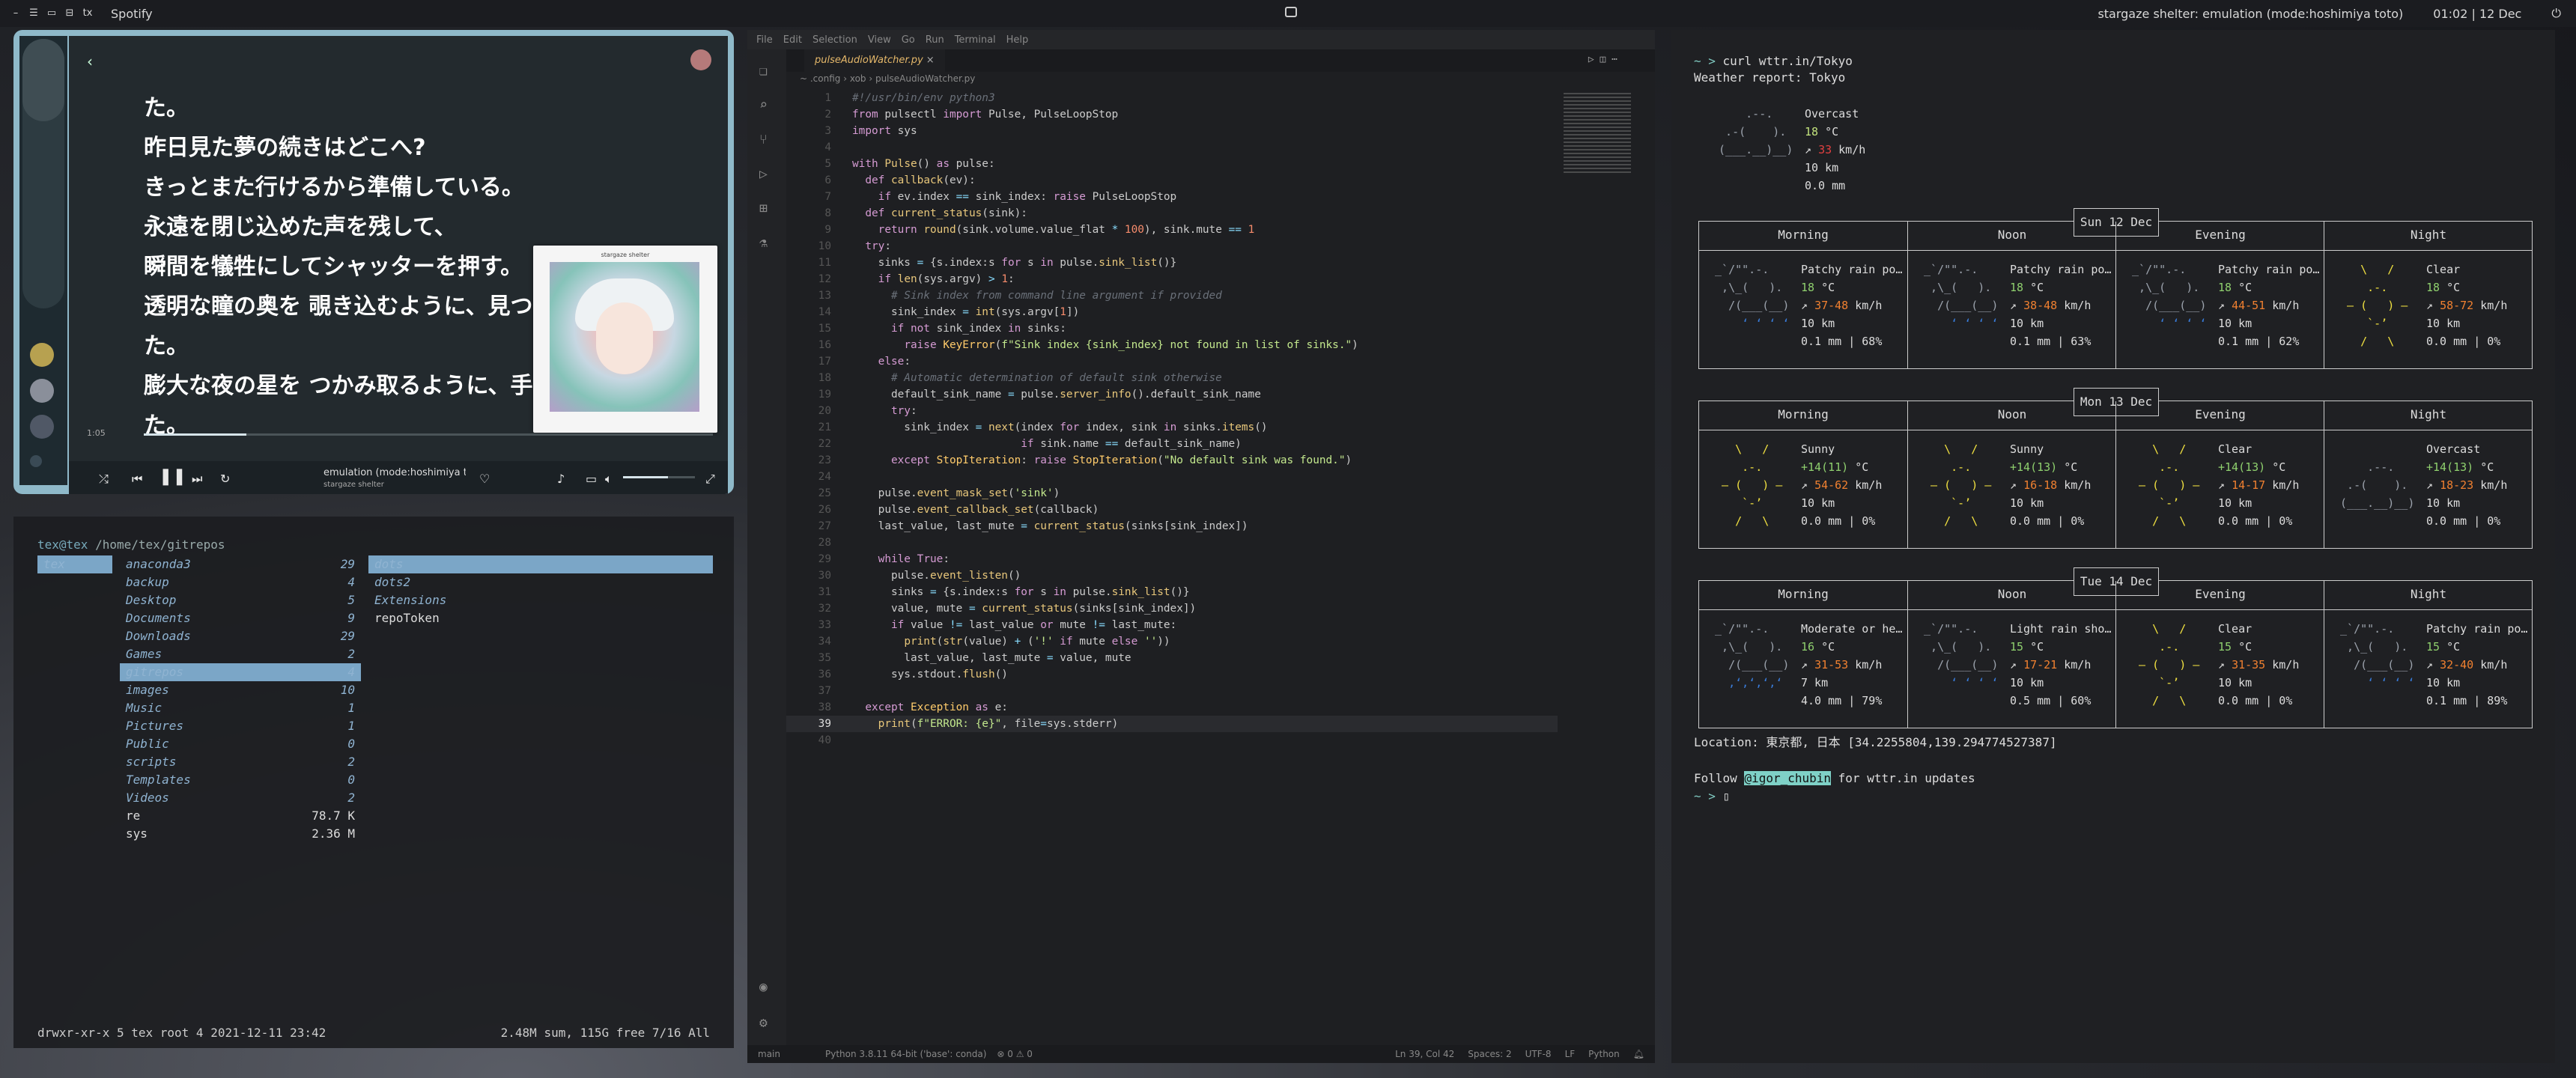 The width and height of the screenshot is (2576, 1078). Describe the element at coordinates (353, 485) in the screenshot. I see `track-artist: stargaze shelter` at that location.